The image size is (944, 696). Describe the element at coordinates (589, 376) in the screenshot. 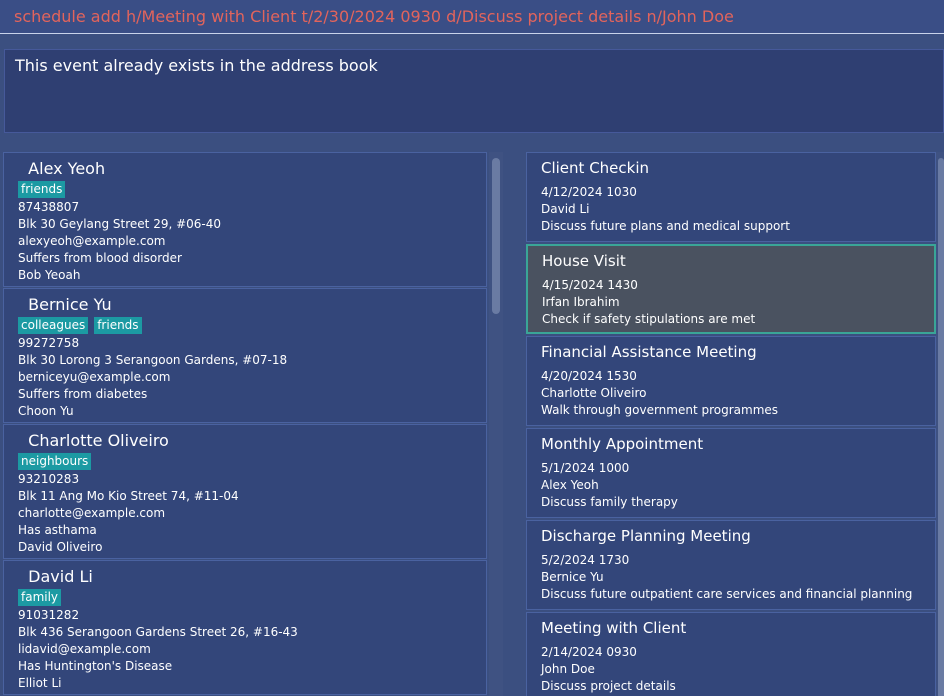

I see `event-datetime: 4/20/2024 1530` at that location.